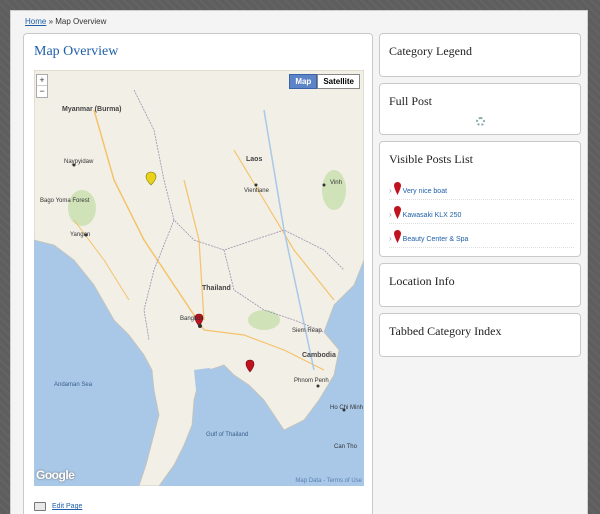  I want to click on label-can-tho: Can Tho, so click(345, 447).